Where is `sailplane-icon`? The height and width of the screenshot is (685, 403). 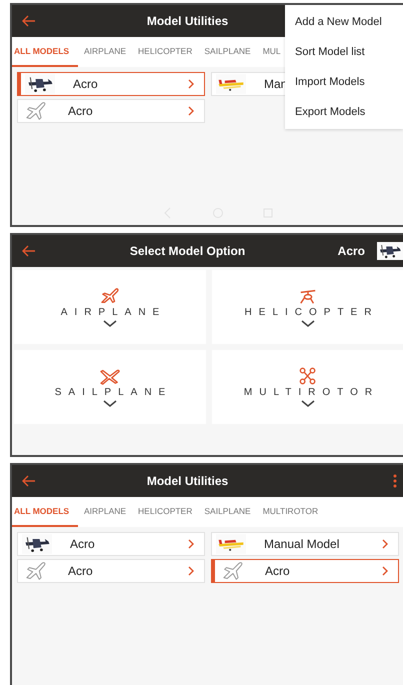
sailplane-icon is located at coordinates (110, 376).